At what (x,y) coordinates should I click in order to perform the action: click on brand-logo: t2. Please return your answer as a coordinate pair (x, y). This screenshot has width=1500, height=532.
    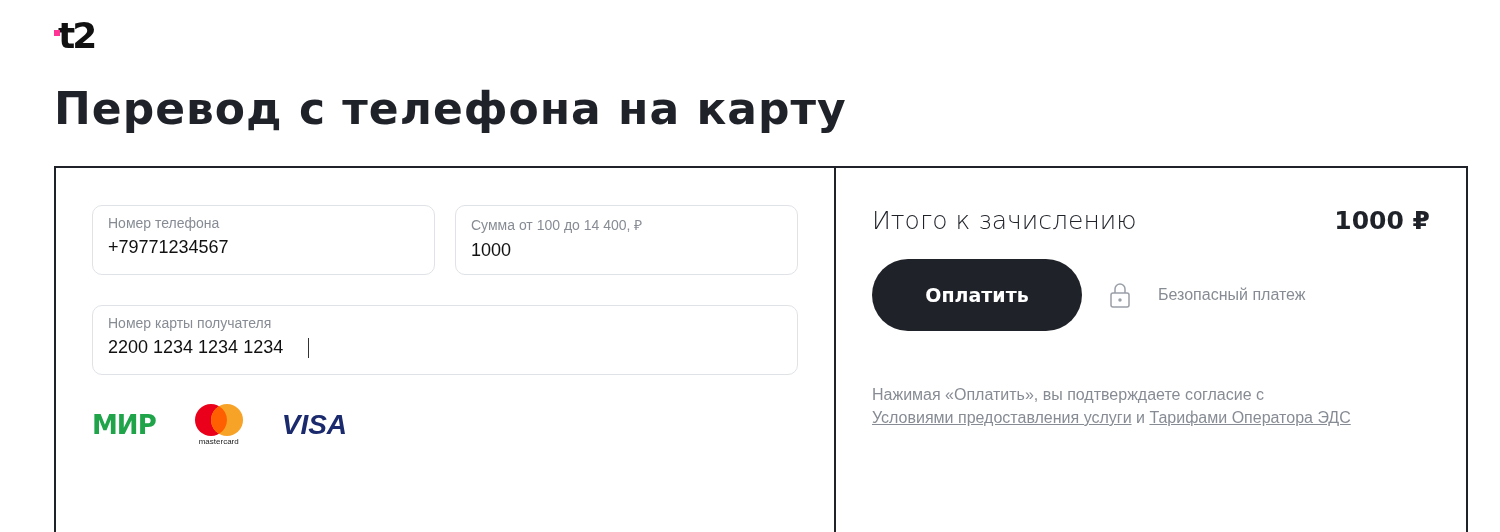
    Looking at the image, I should click on (74, 36).